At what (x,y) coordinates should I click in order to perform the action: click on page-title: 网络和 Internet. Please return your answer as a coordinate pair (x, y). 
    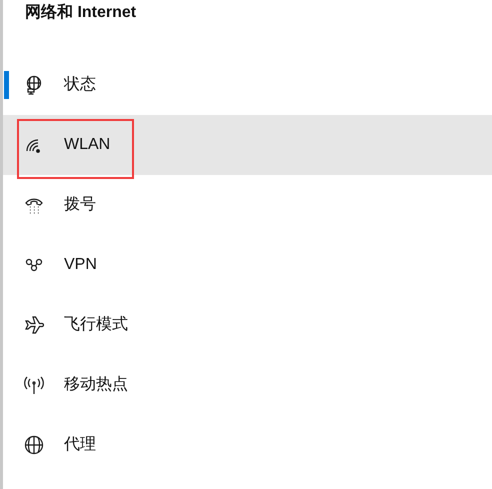
    Looking at the image, I should click on (80, 12).